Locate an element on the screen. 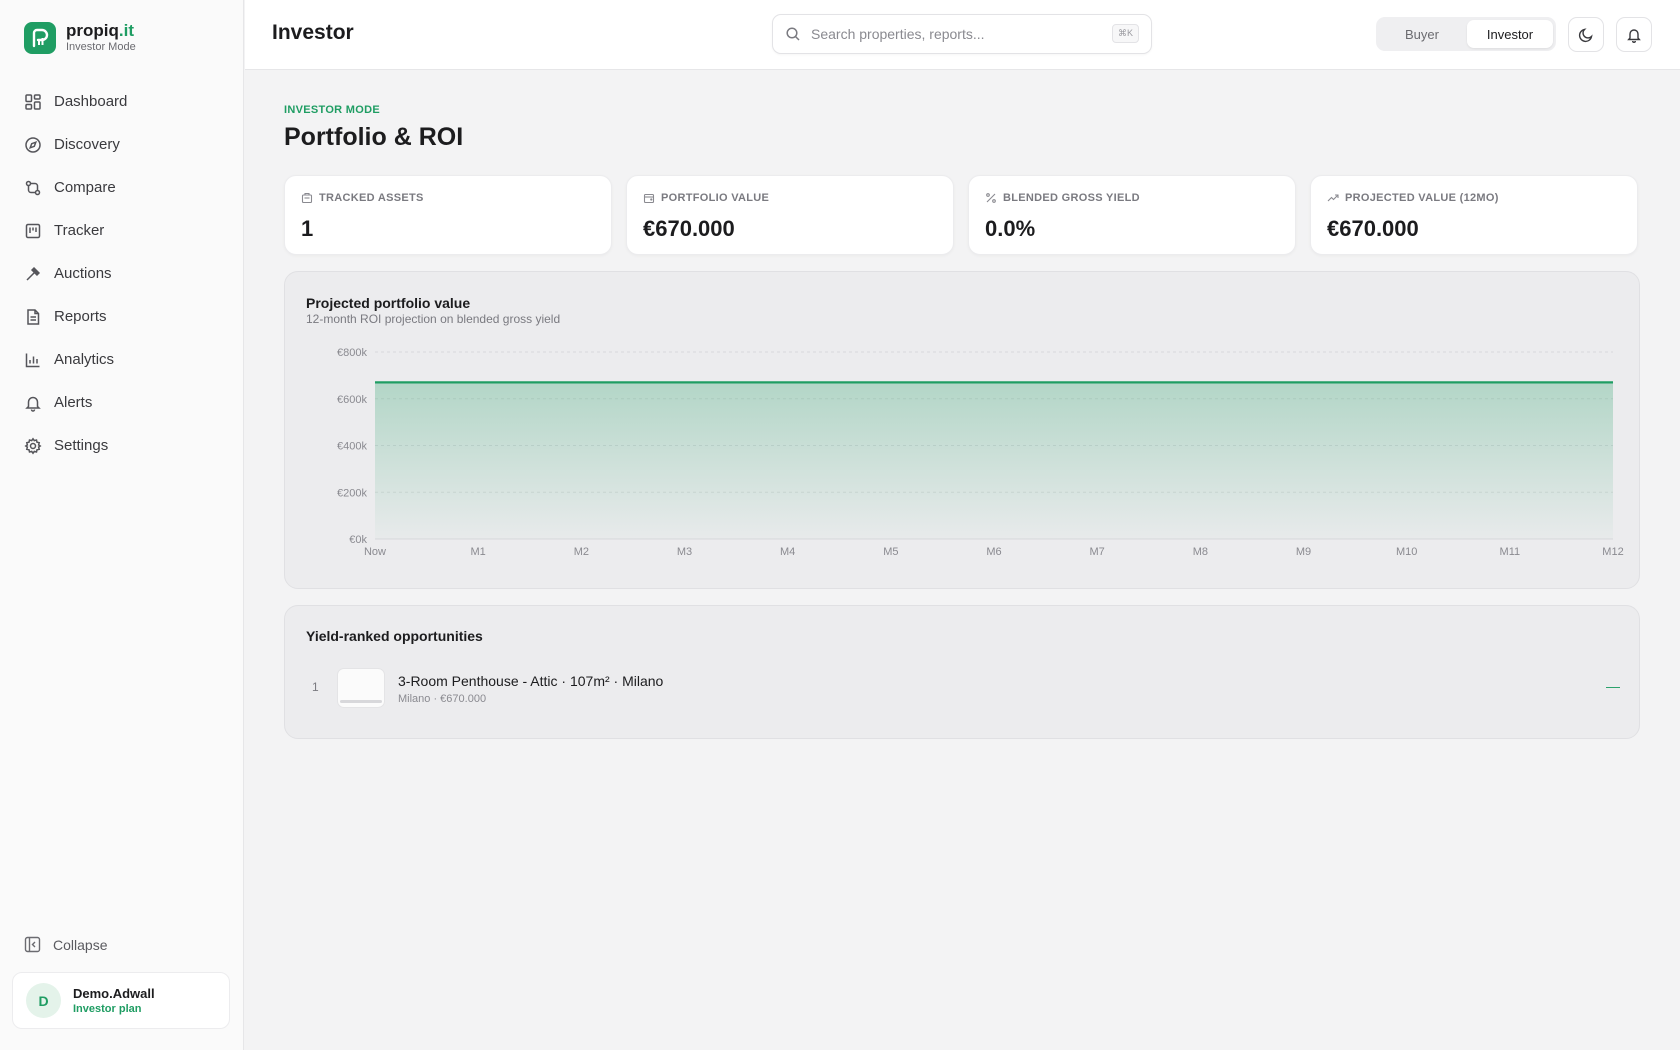  y-tick-label: €0k is located at coordinates (358, 540).